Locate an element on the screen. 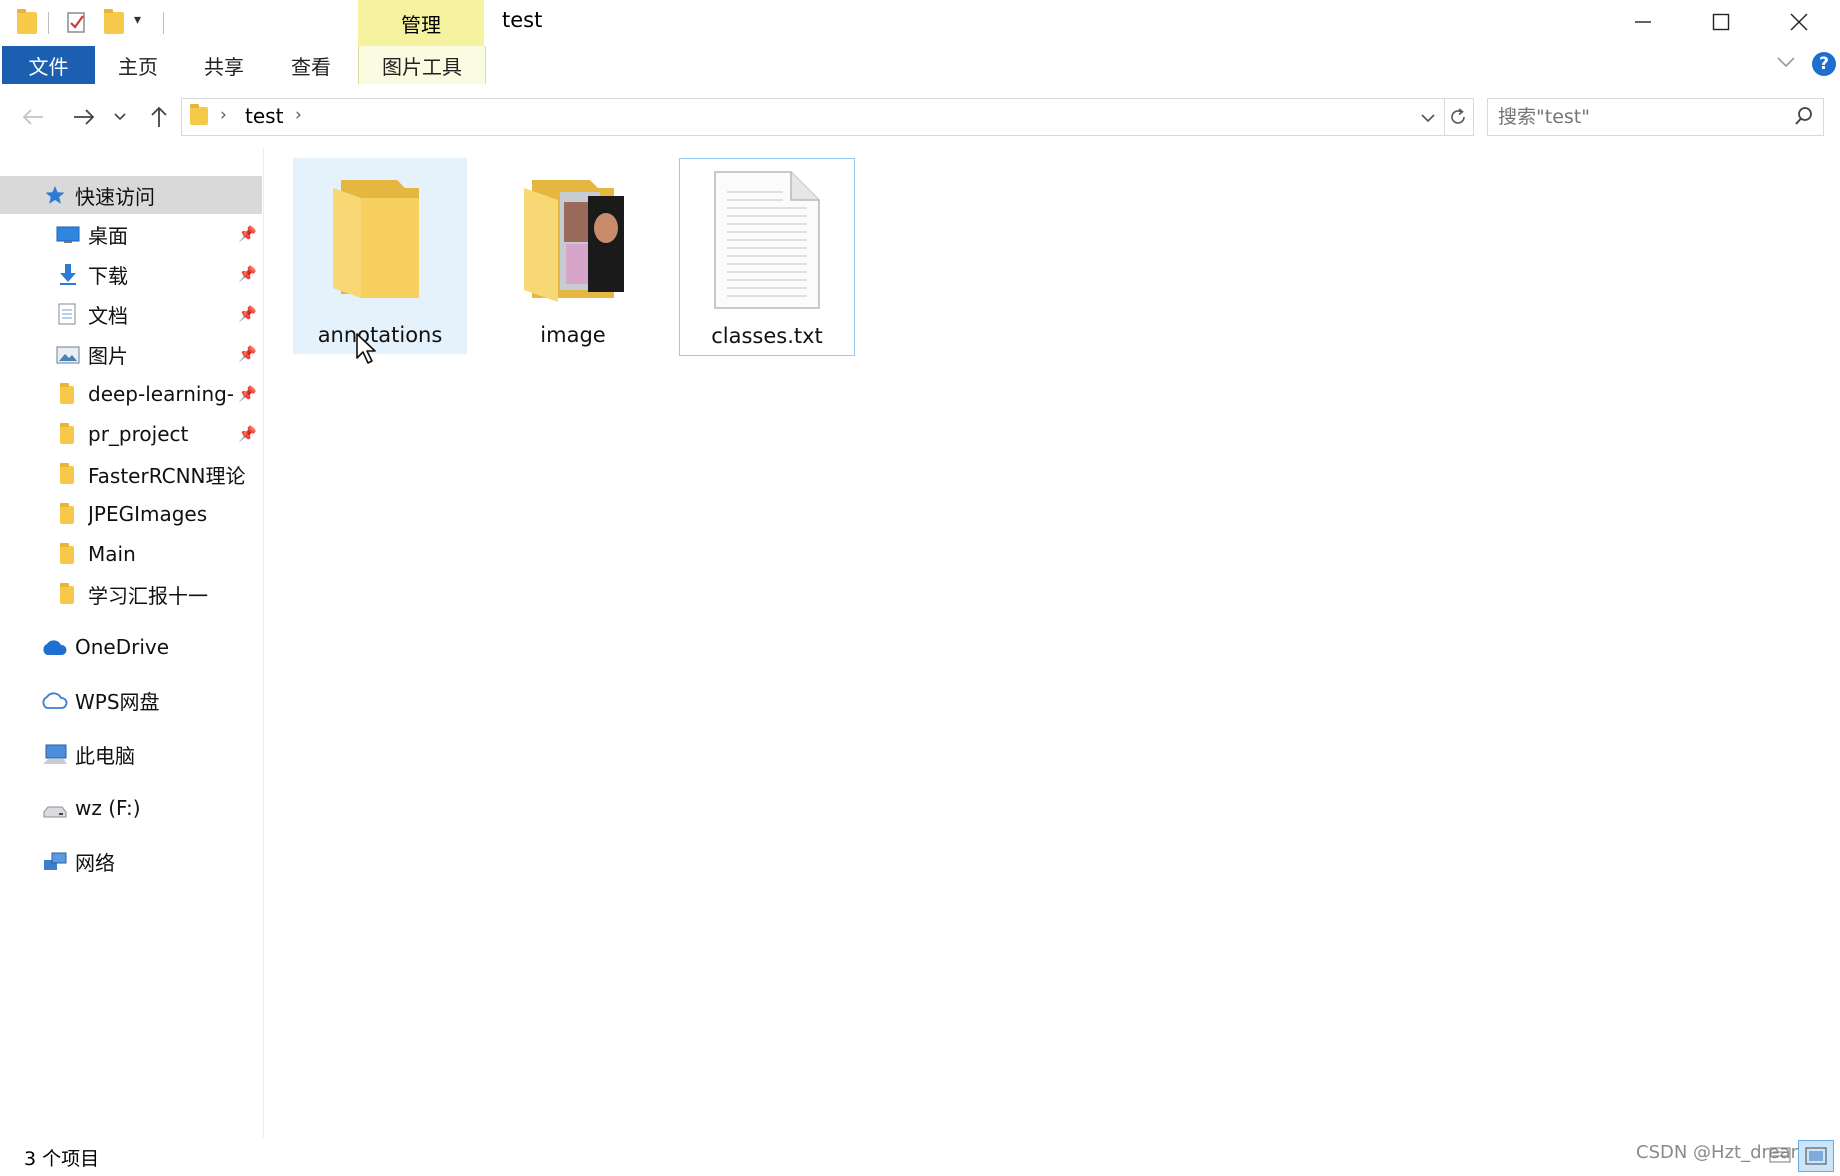  customize-quick-access-icon: ▾ is located at coordinates (137, 20).